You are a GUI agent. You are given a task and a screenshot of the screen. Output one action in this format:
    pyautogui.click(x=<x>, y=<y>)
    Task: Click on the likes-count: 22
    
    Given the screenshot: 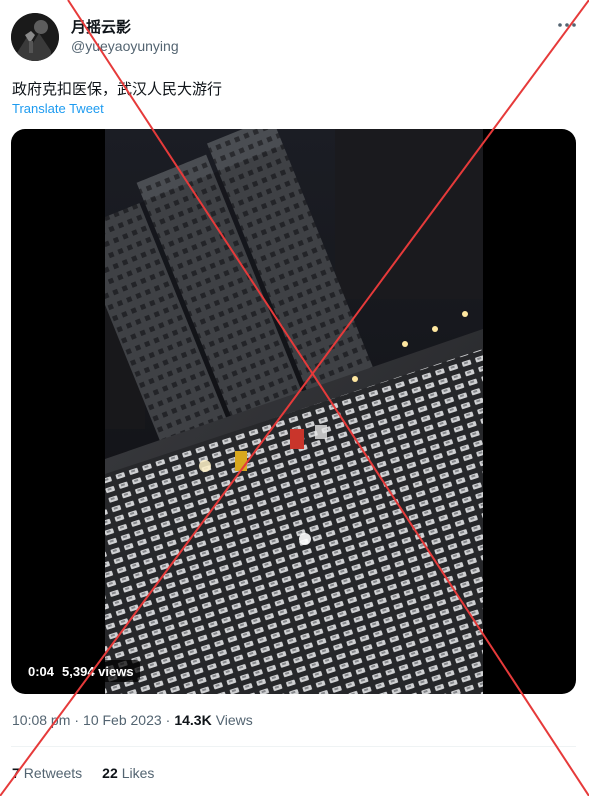 What is the action you would take?
    pyautogui.click(x=110, y=773)
    